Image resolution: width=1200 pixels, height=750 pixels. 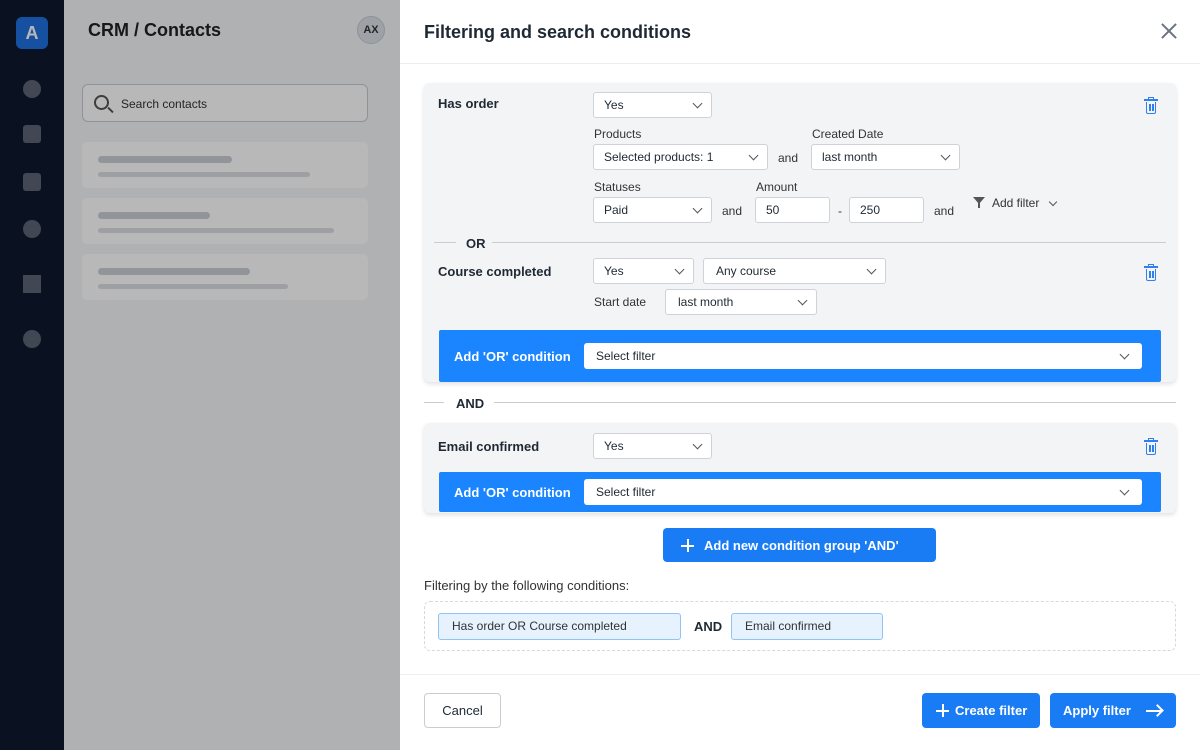 I want to click on created-date-select: last month, so click(x=885, y=157).